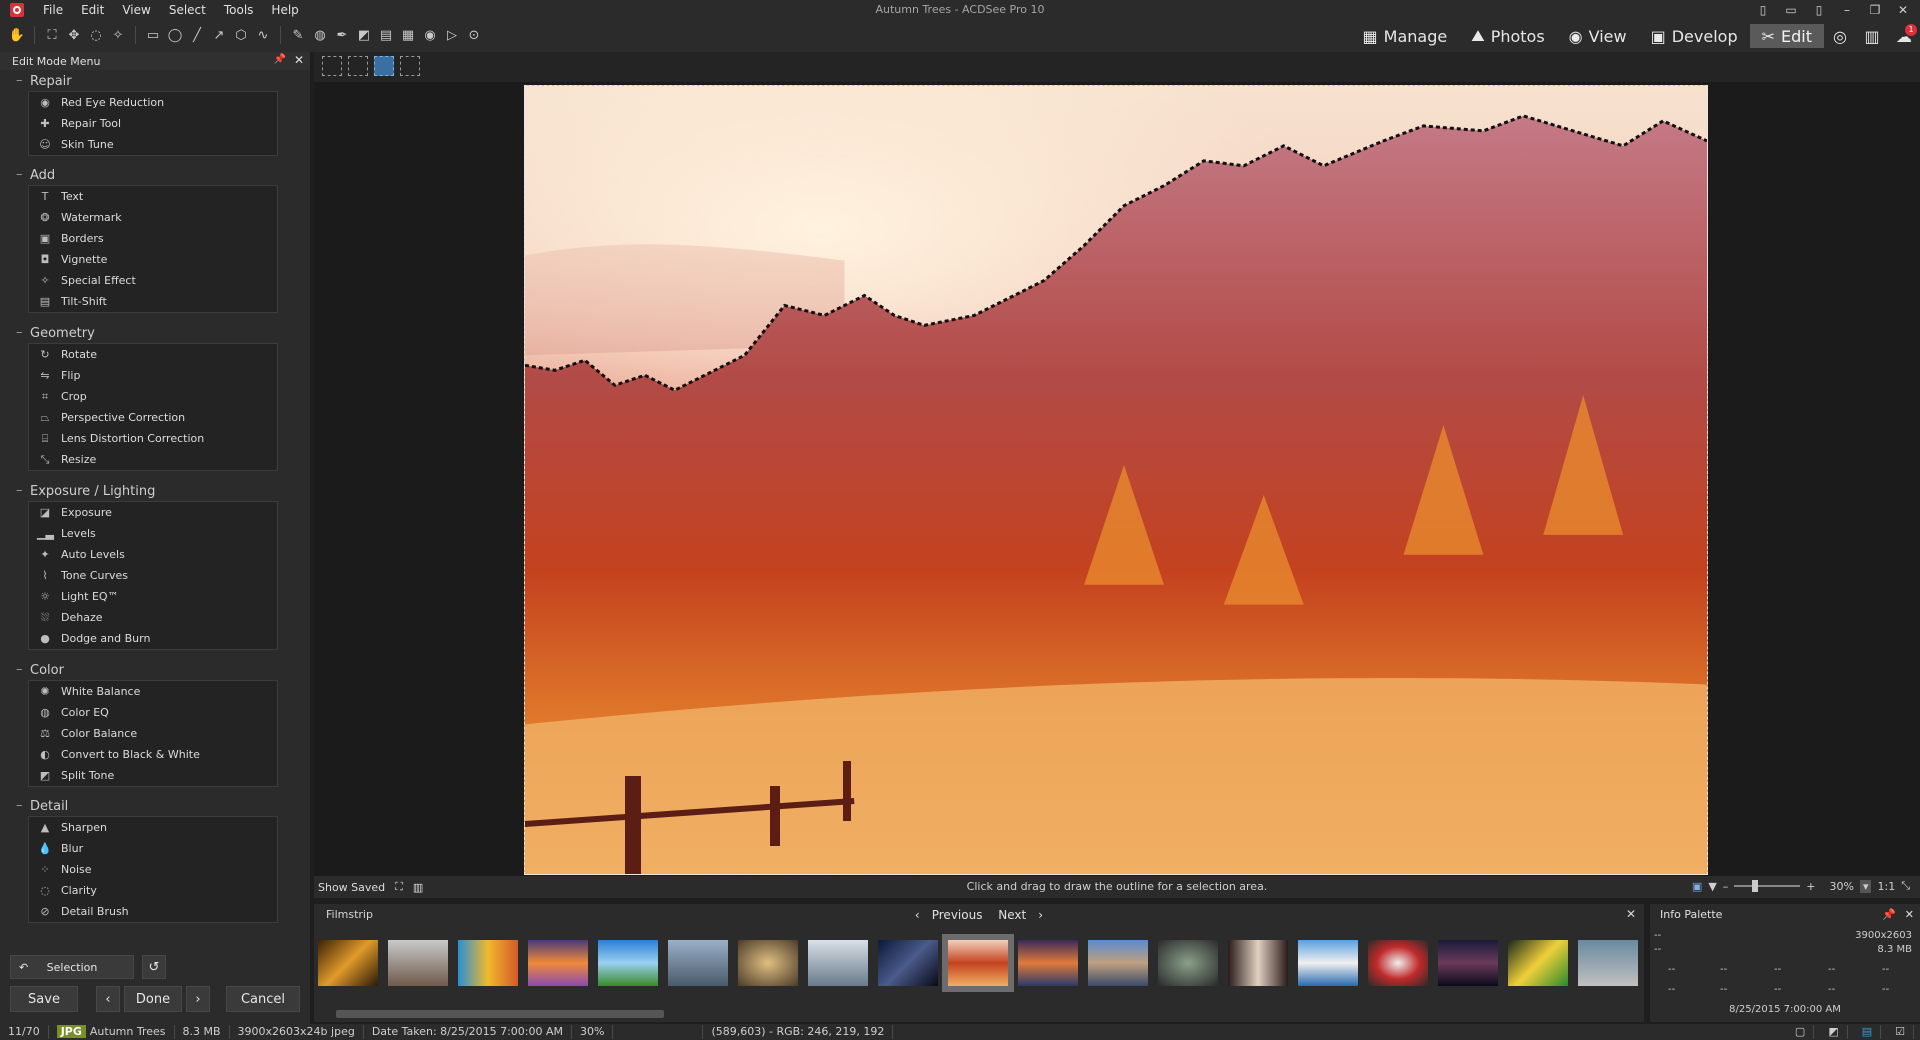 This screenshot has width=1920, height=1040. Describe the element at coordinates (1905, 886) in the screenshot. I see `expand-icon: ⤡` at that location.